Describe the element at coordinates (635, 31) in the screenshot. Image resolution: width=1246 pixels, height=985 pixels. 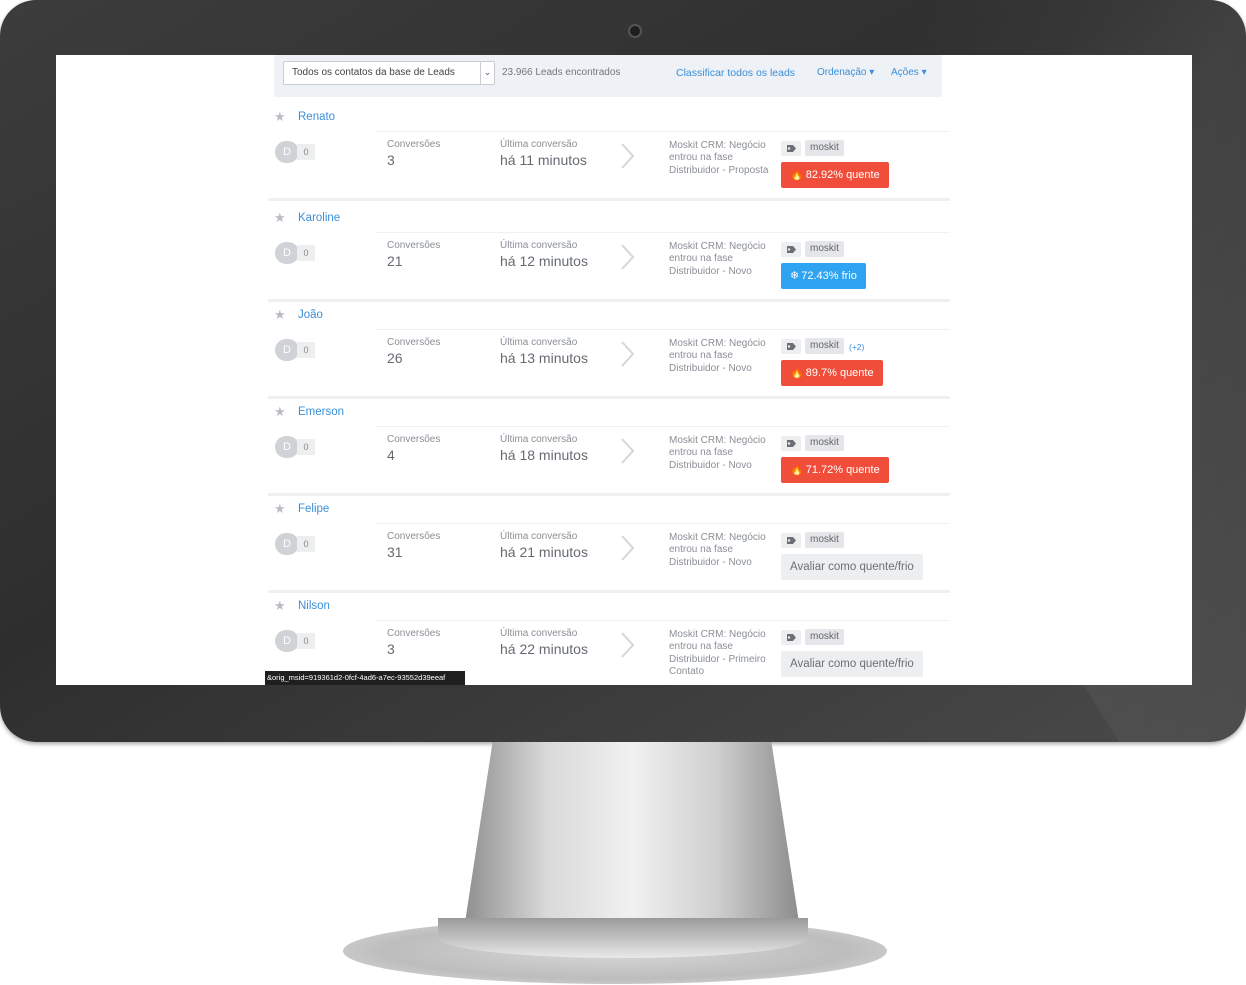
I see `camera-icon` at that location.